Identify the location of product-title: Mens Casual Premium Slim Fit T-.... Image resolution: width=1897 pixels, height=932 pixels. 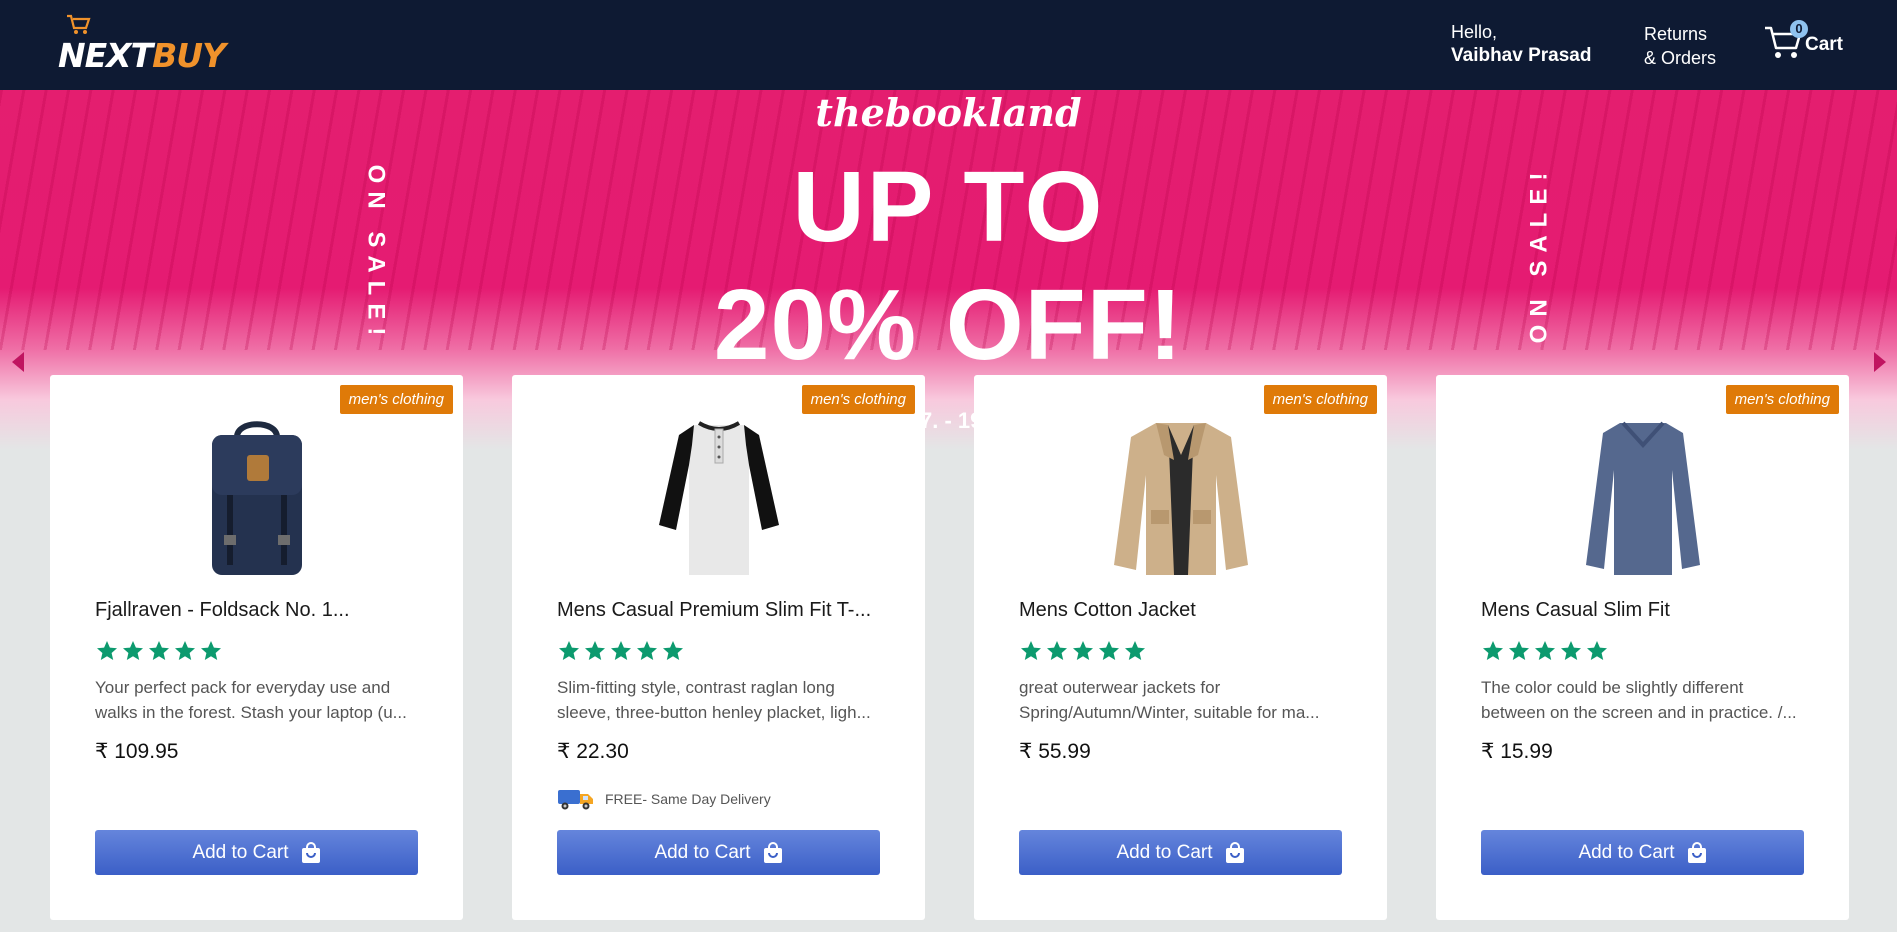
(714, 610).